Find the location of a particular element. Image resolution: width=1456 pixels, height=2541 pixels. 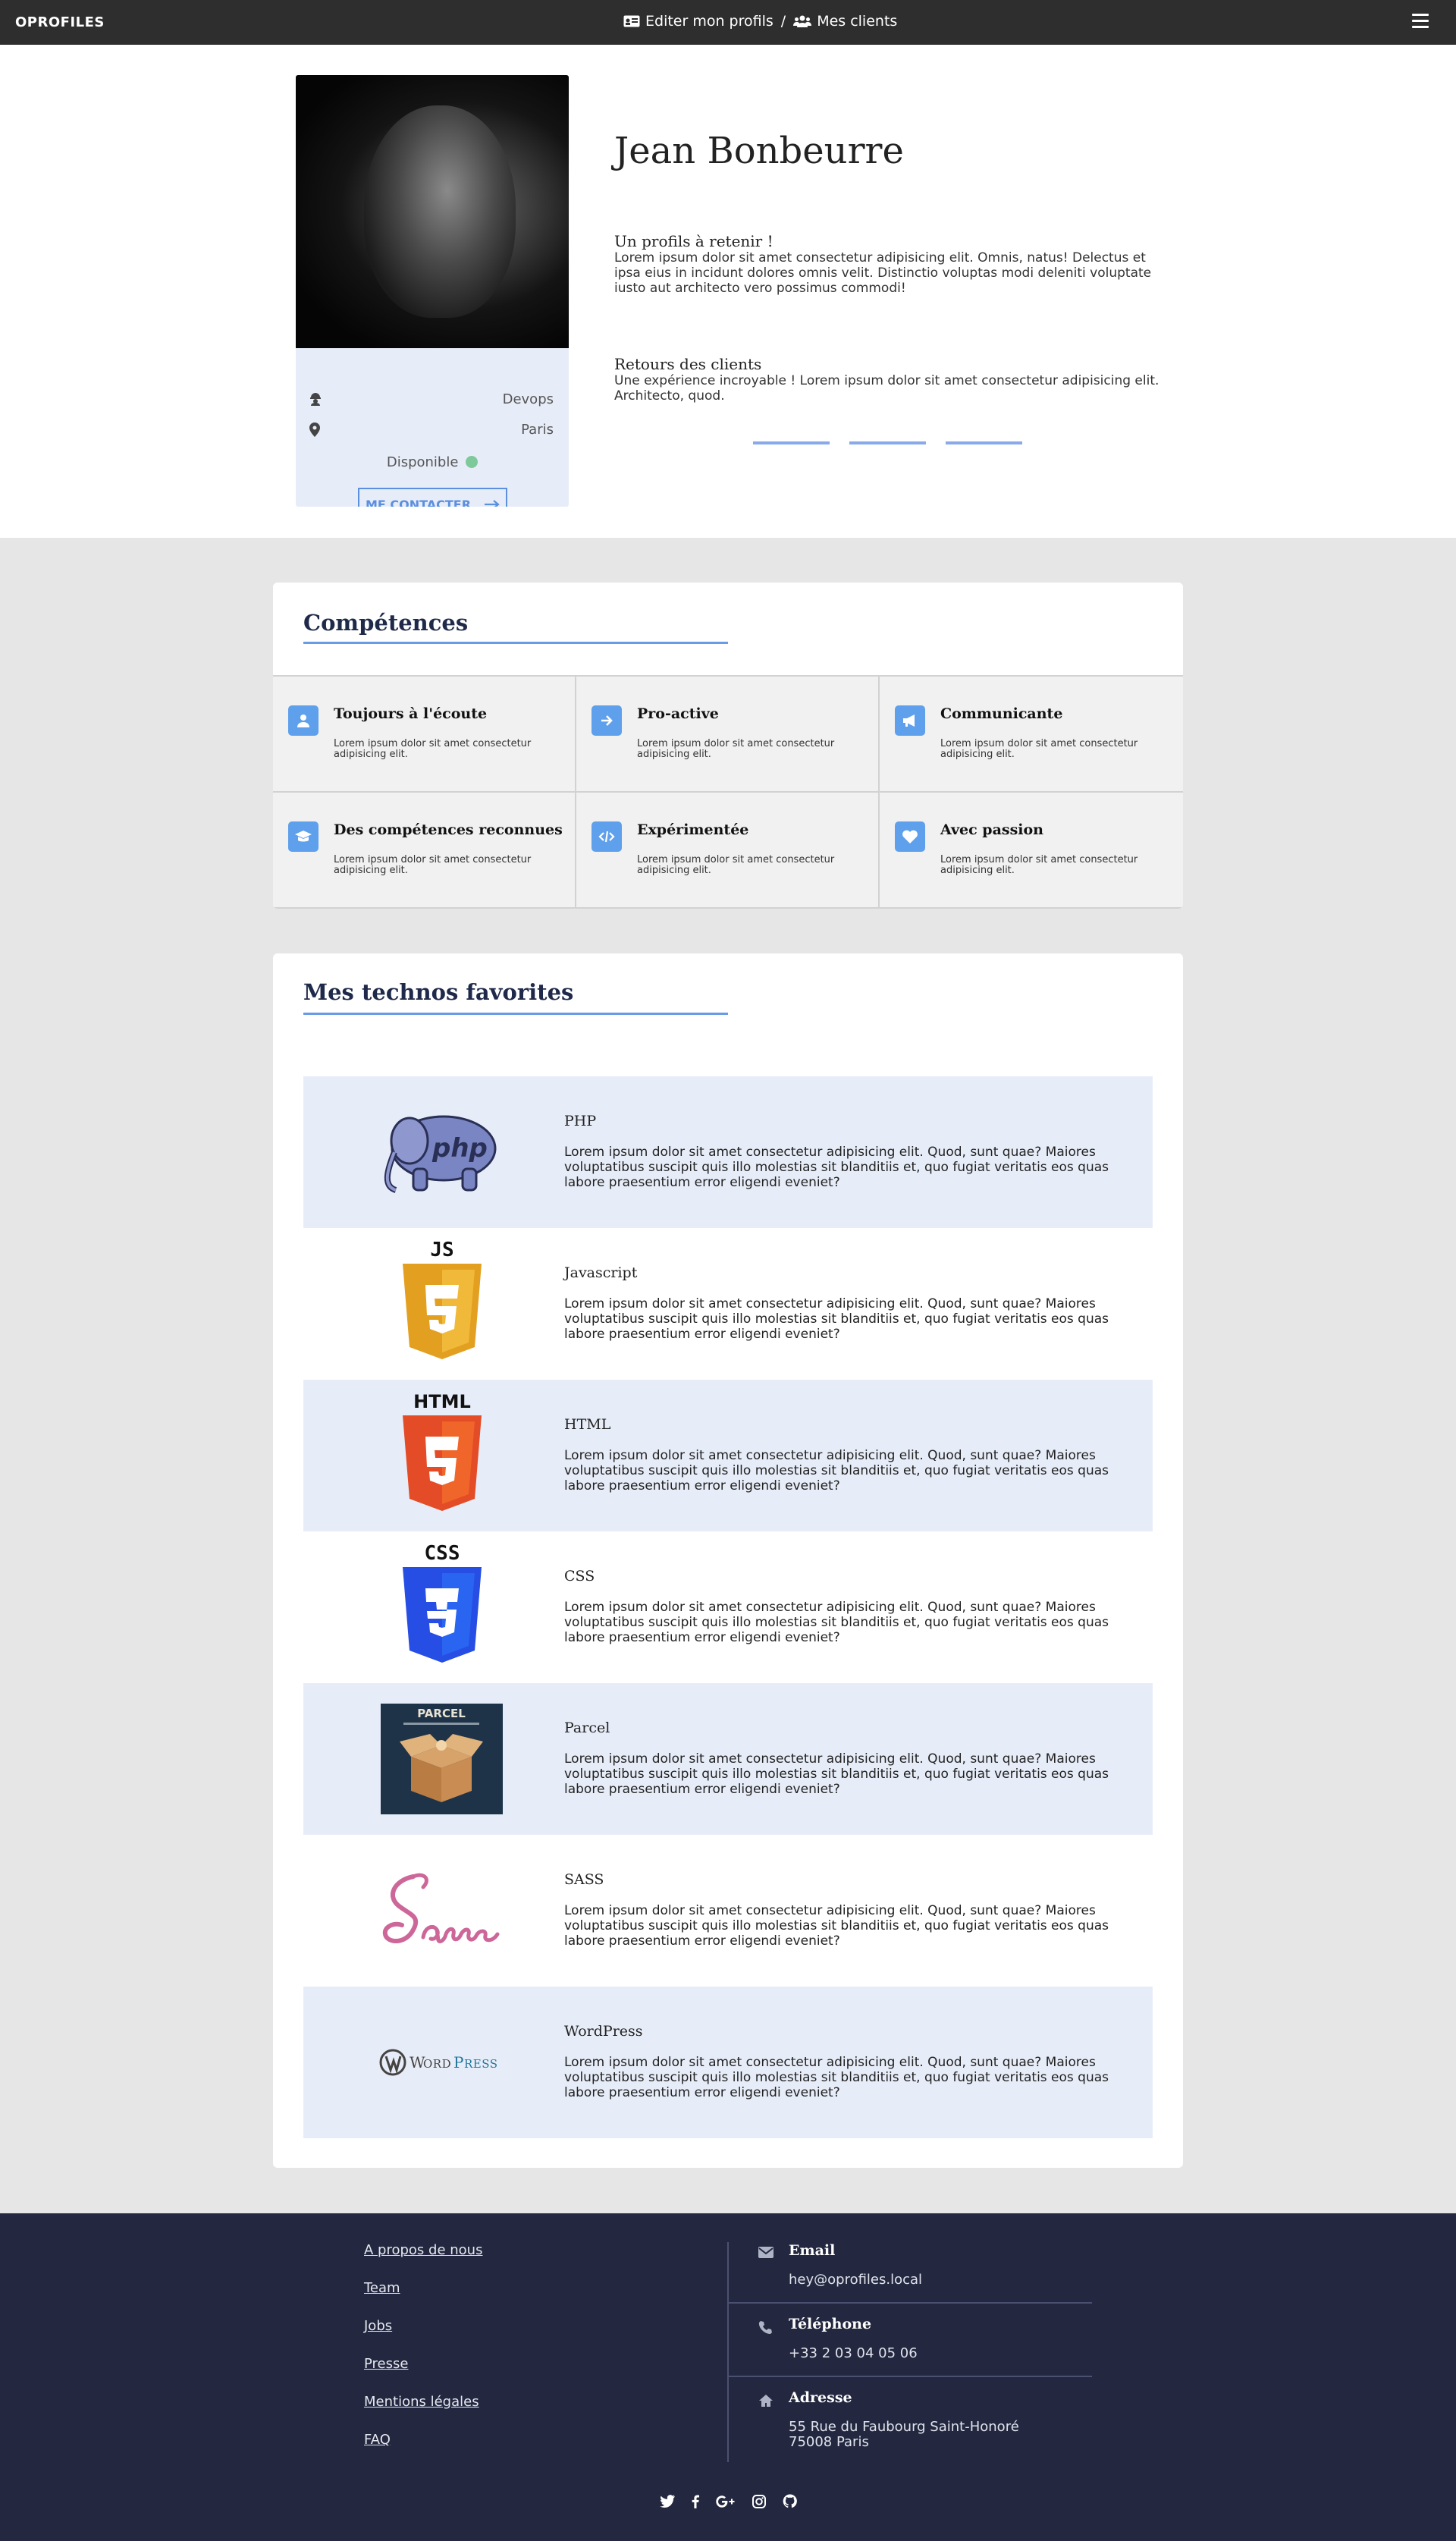

arrow-right-icon is located at coordinates (492, 504).